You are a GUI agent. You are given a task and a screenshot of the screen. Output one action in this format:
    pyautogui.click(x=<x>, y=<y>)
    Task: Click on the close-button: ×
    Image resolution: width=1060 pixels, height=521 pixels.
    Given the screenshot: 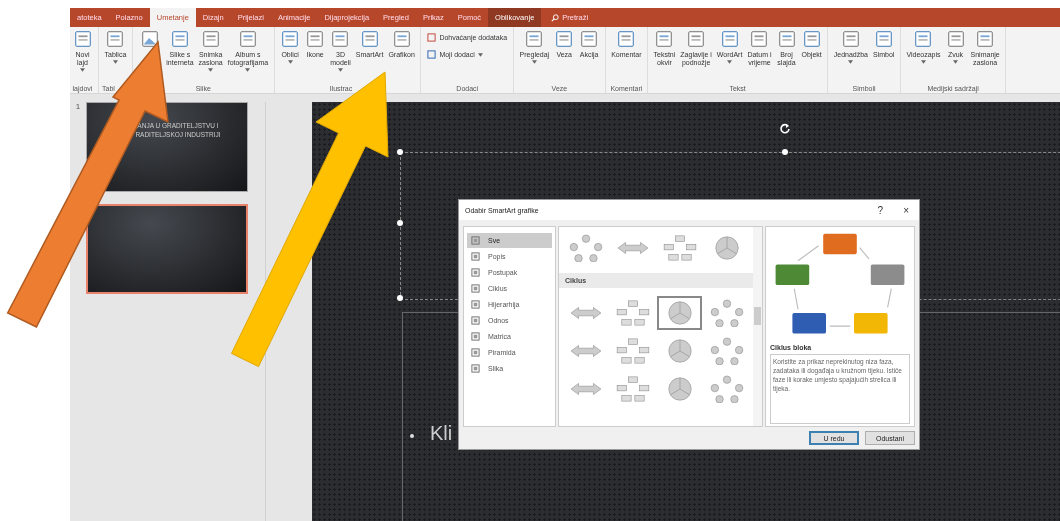 What is the action you would take?
    pyautogui.click(x=906, y=210)
    